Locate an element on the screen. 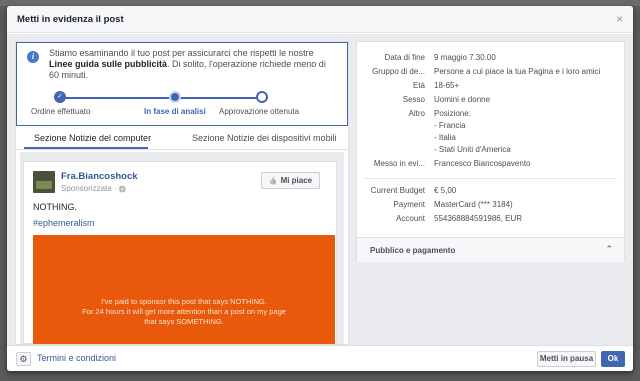  image-line: that says SOMETHING. is located at coordinates (184, 321).